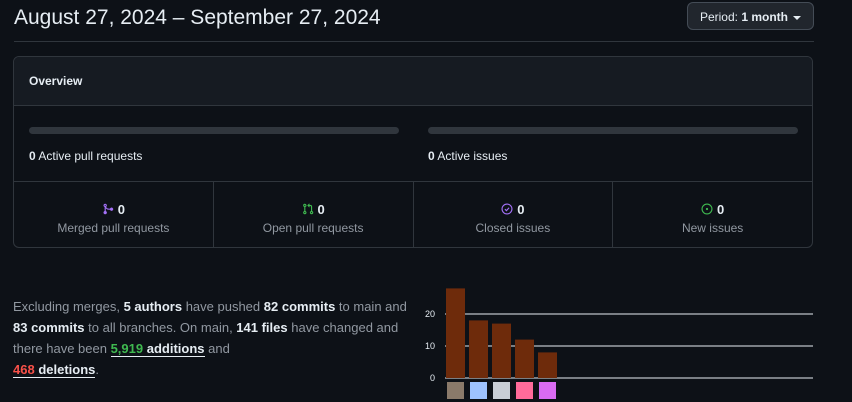  Describe the element at coordinates (721, 209) in the screenshot. I see `new-issues-count: 0` at that location.